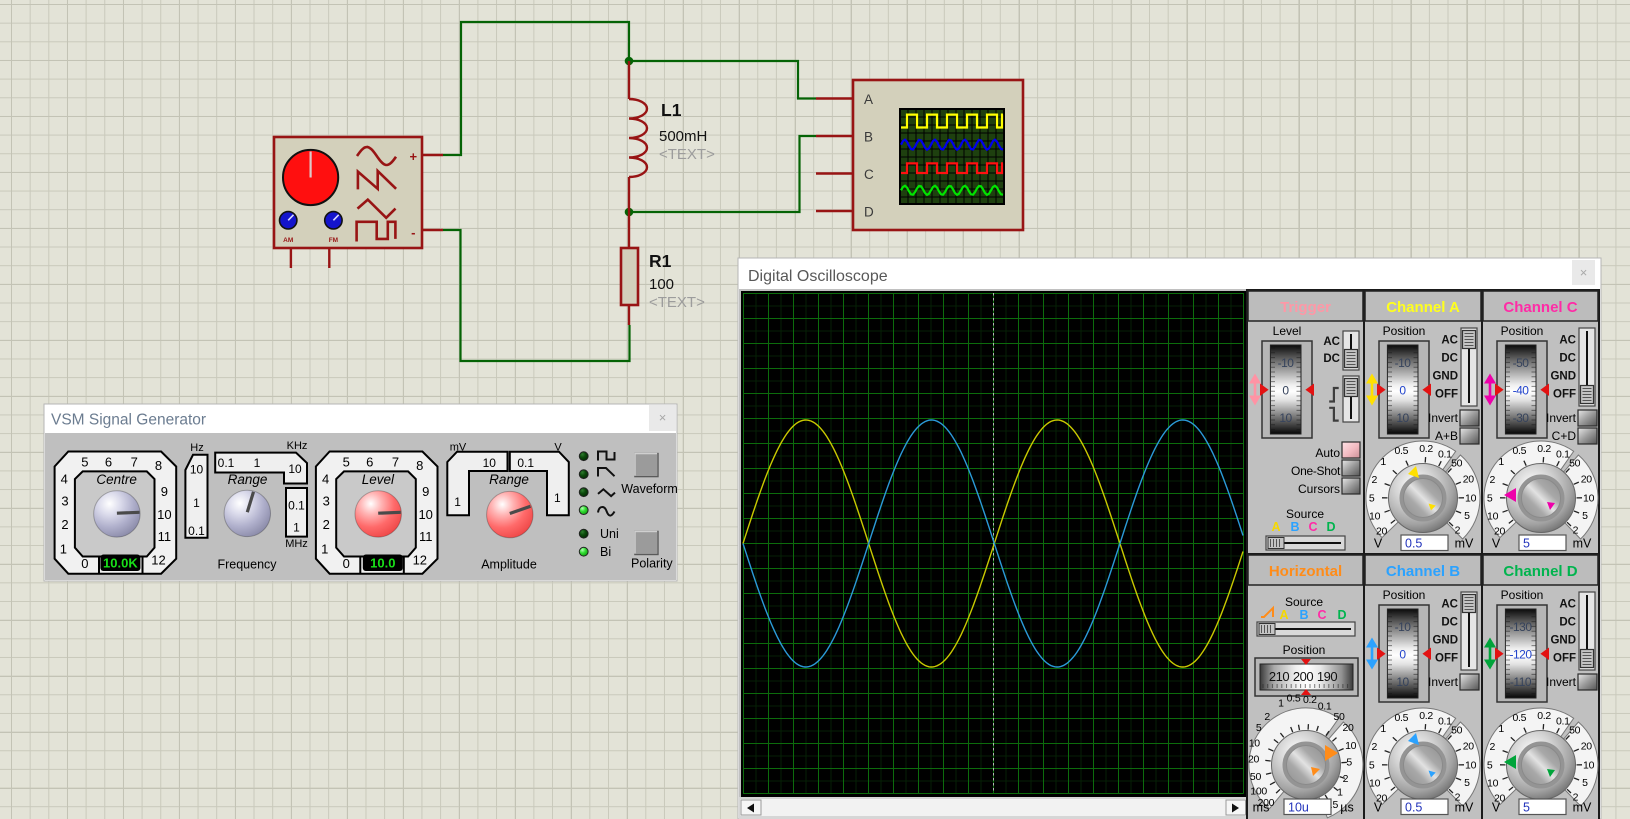 The width and height of the screenshot is (1630, 819). Describe the element at coordinates (333, 240) in the screenshot. I see `svg-text: FM` at that location.